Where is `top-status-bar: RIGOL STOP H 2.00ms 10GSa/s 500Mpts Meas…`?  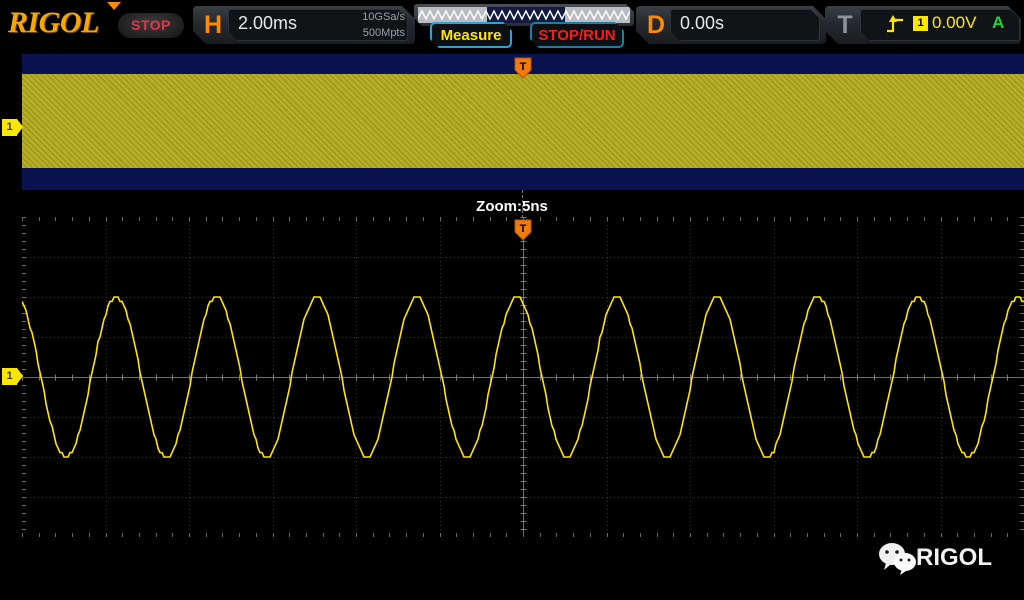
top-status-bar: RIGOL STOP H 2.00ms 10GSa/s 500Mpts Meas… is located at coordinates (512, 25).